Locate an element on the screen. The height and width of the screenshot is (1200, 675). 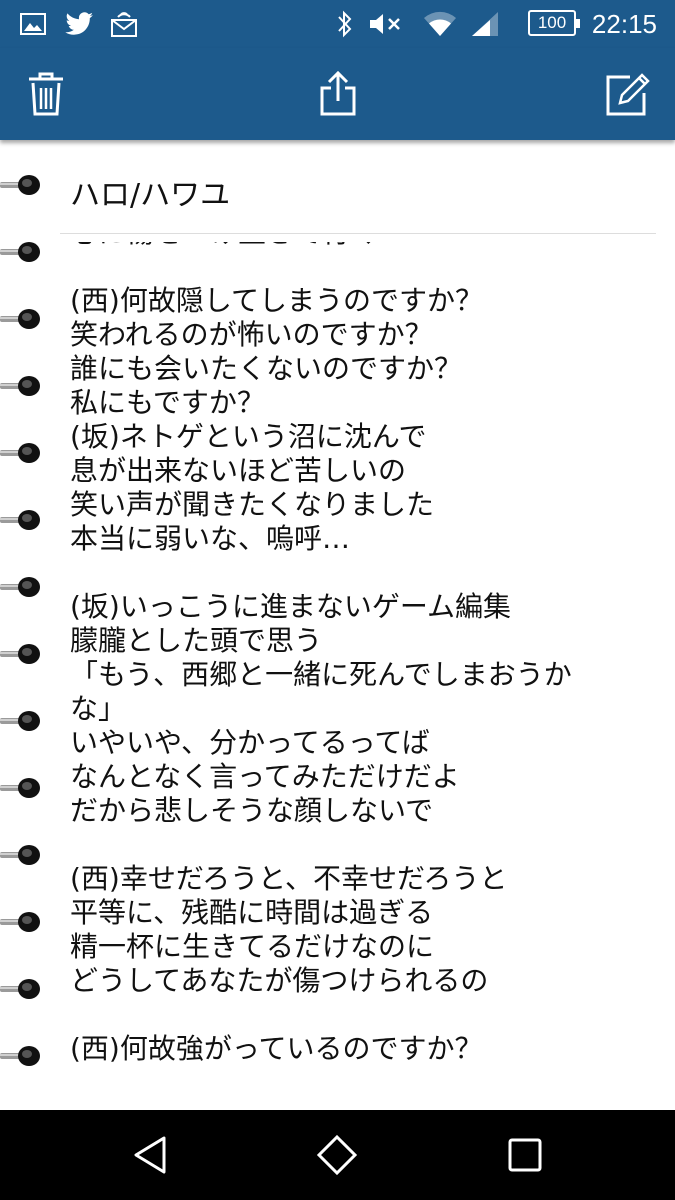
note-line: 精一杯に生きてるだけなのに is located at coordinates (252, 946).